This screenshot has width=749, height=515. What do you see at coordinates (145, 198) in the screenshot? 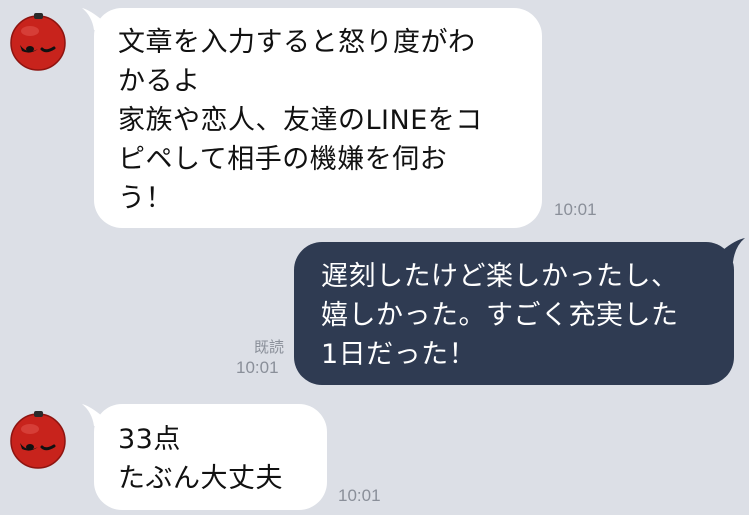
I see `message-text-line: う！` at bounding box center [145, 198].